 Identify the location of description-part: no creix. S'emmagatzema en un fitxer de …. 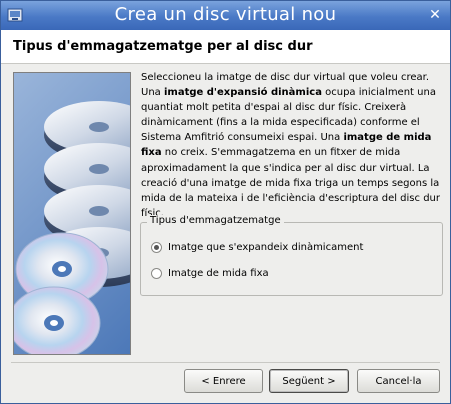
(290, 183).